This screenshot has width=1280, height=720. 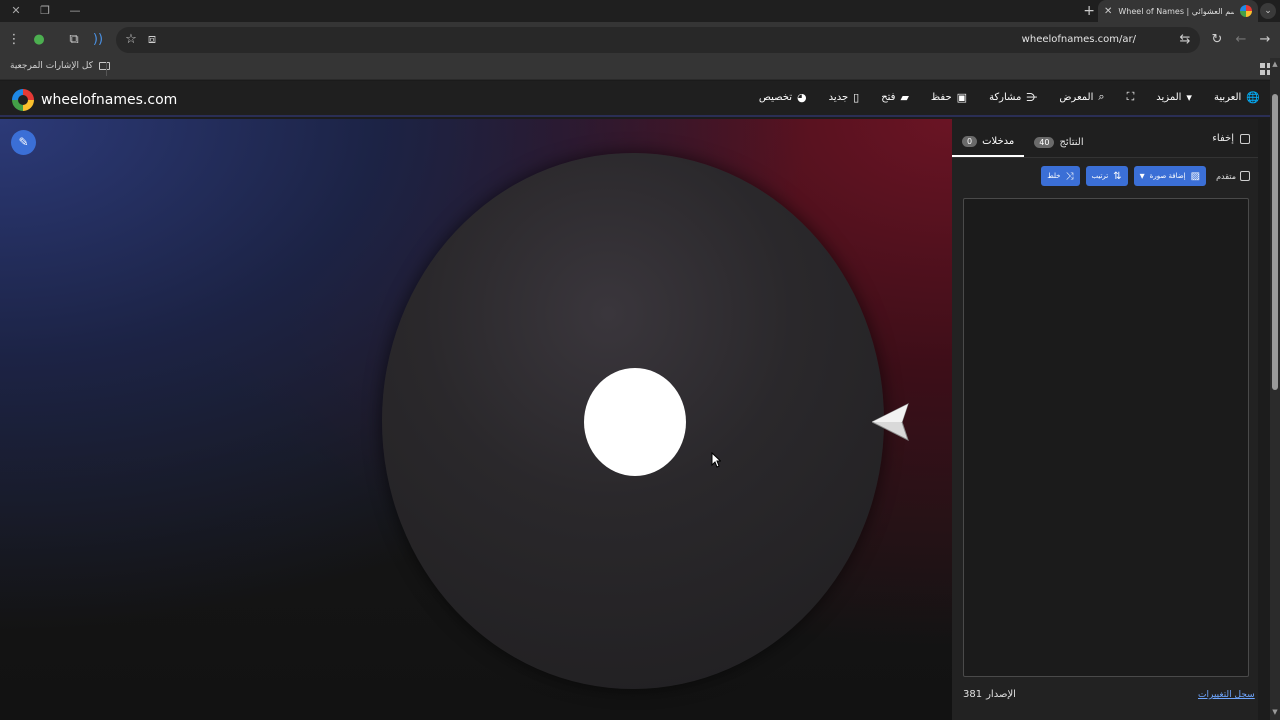 I want to click on wheel-pointer-icon, so click(x=890, y=422).